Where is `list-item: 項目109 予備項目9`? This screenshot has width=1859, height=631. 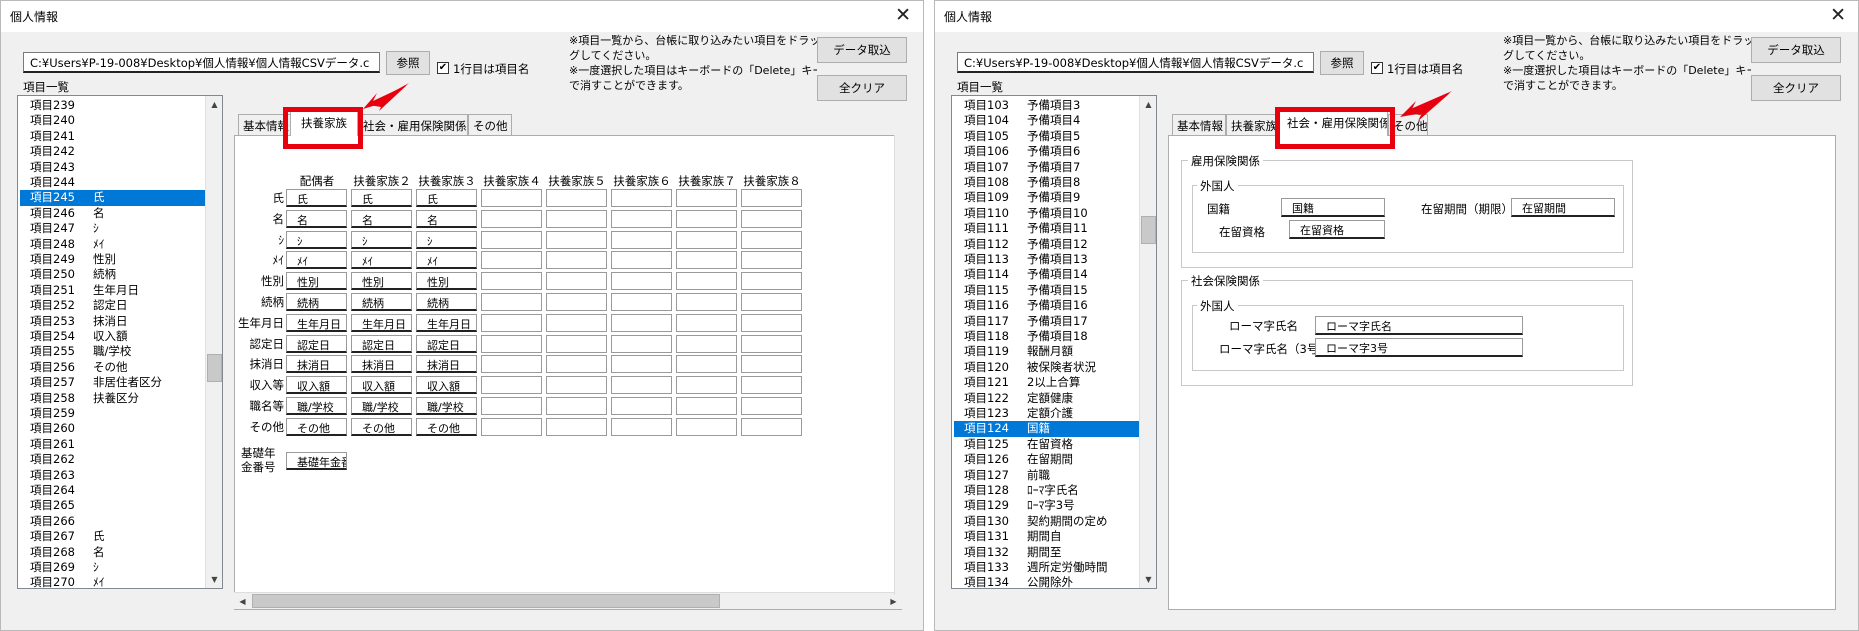 list-item: 項目109 予備項目9 is located at coordinates (1046, 198).